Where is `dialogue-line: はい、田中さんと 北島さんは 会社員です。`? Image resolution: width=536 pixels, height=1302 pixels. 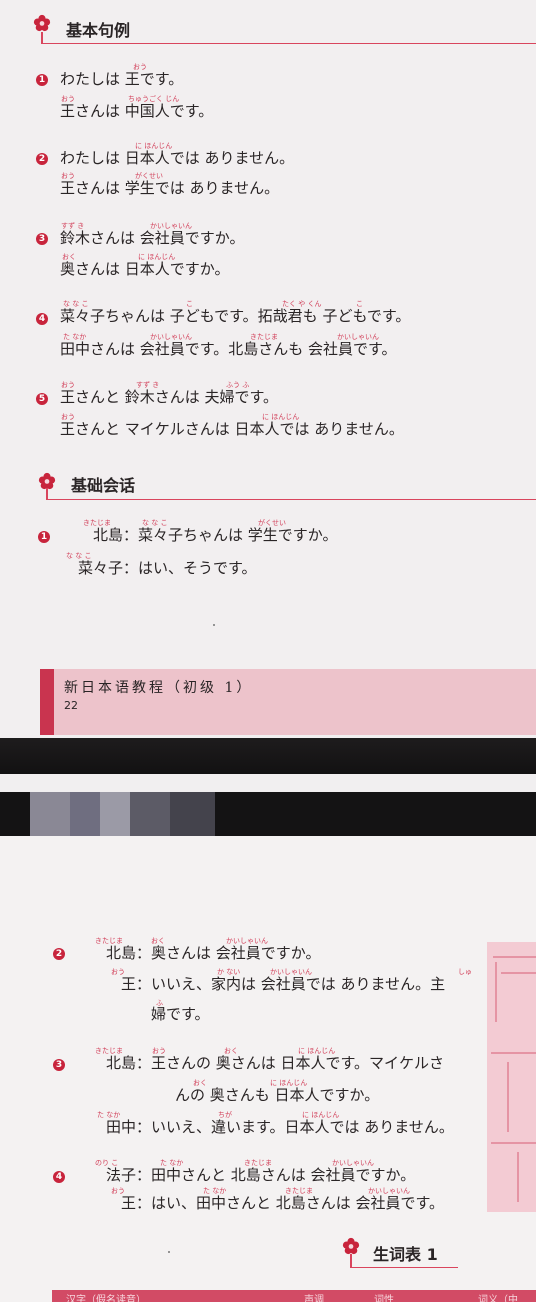
dialogue-line: はい、田中さんと 北島さんは 会社員です。 is located at coordinates (298, 1203).